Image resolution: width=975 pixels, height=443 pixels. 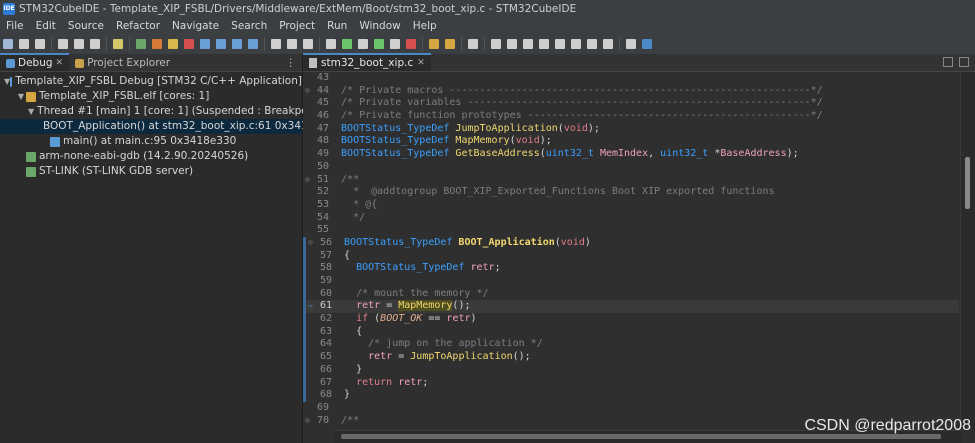 I want to click on code-line: 65 retr = JumpToApplication();, so click(x=631, y=357).